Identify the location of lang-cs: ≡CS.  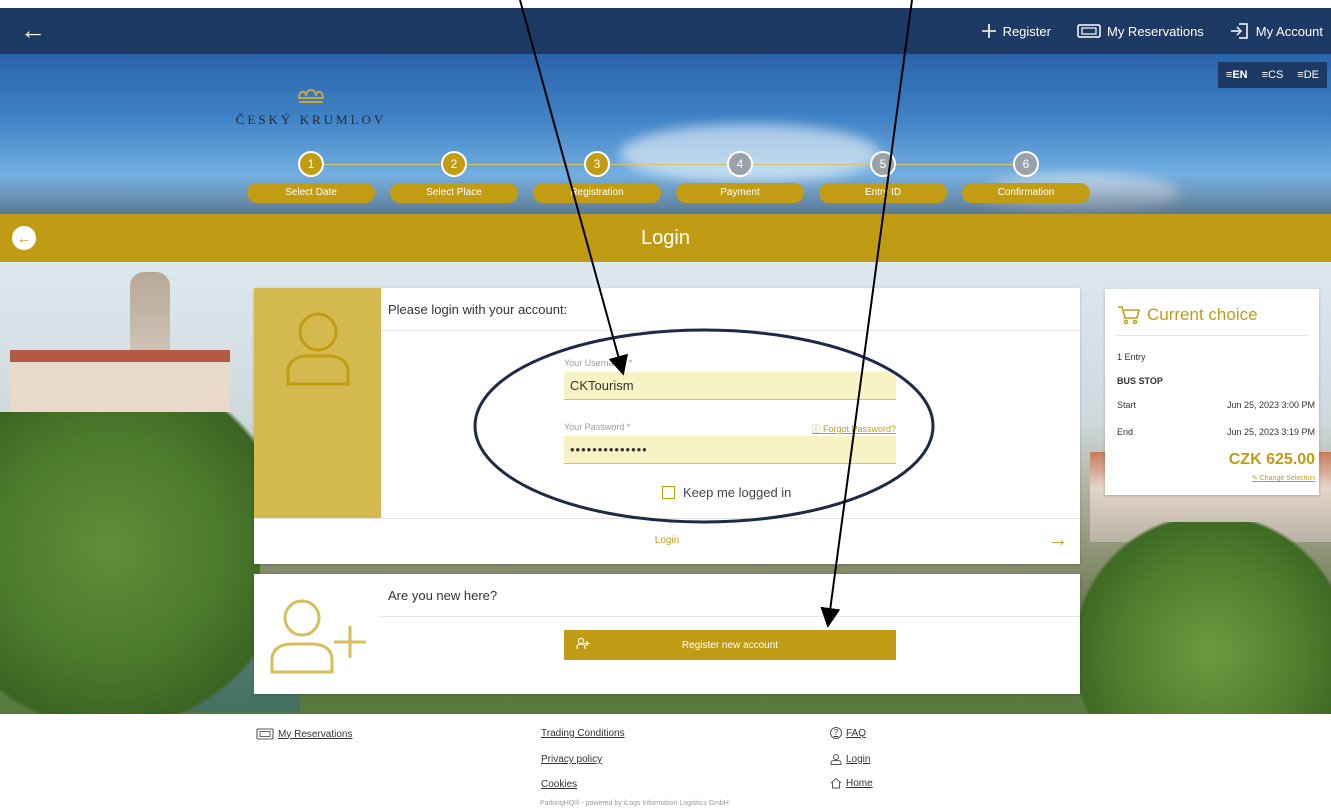
(1273, 75).